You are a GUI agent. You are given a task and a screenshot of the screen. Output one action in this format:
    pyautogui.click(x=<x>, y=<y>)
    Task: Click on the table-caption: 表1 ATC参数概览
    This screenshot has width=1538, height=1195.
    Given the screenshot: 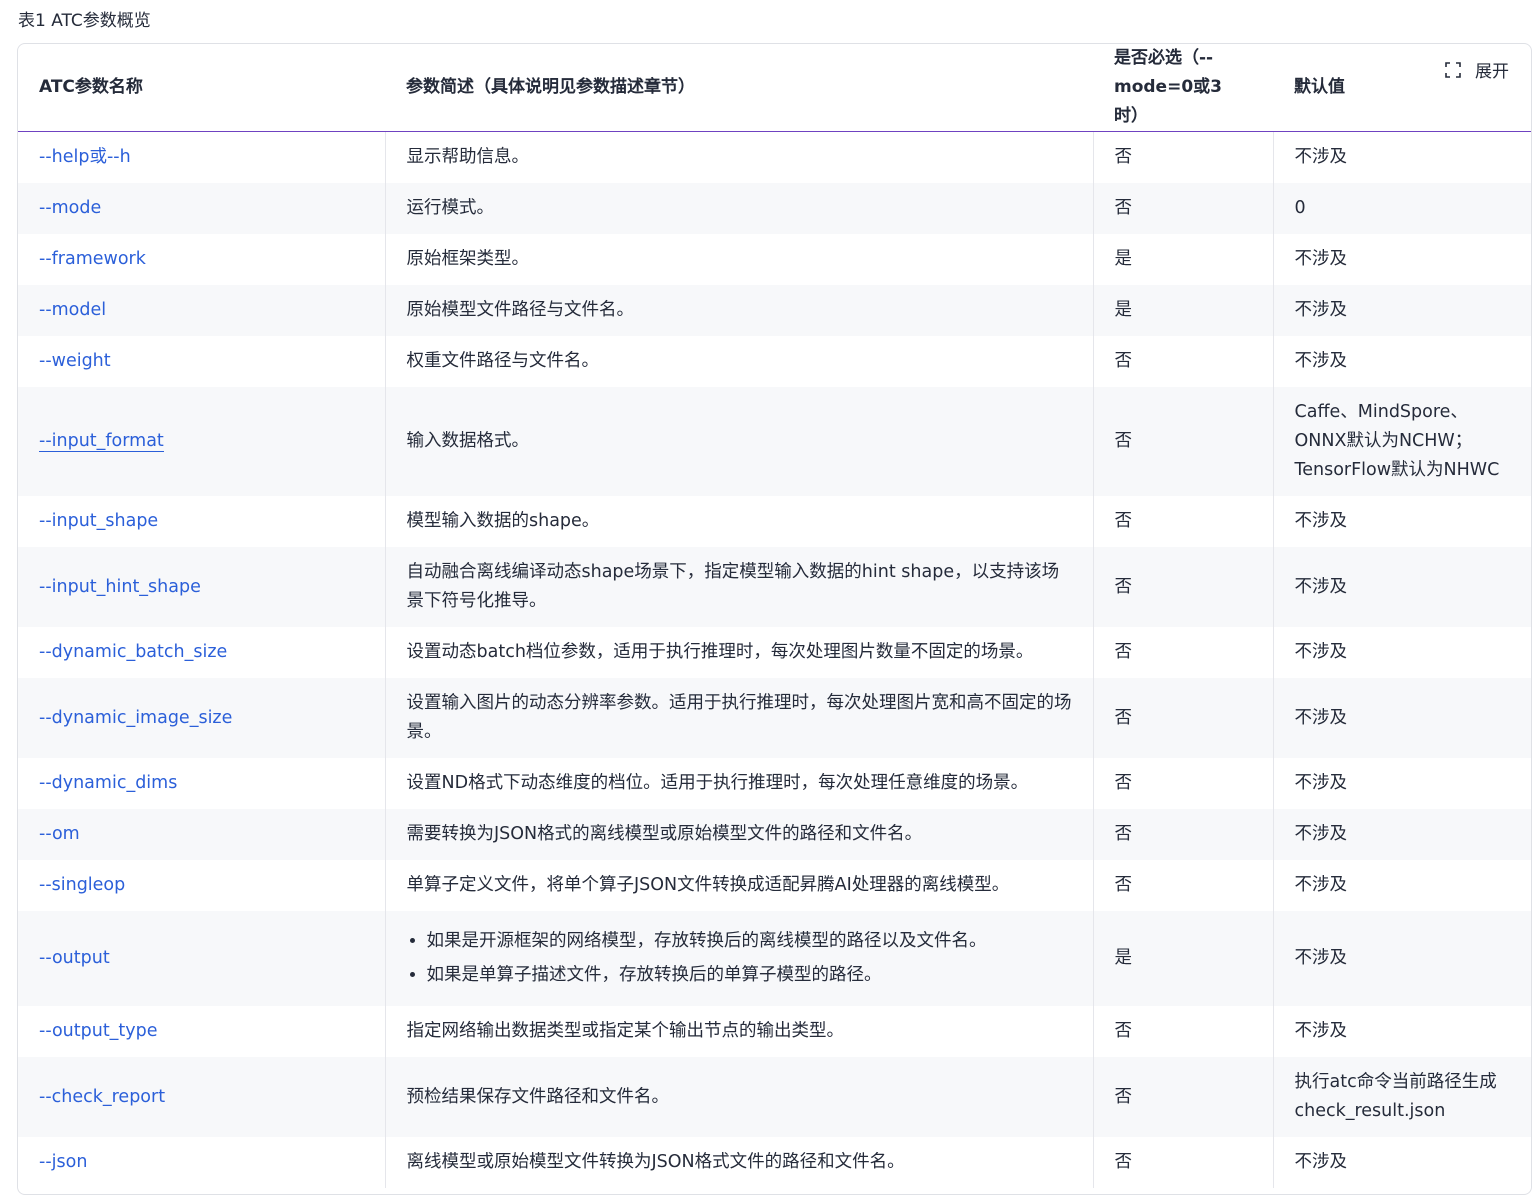 What is the action you would take?
    pyautogui.click(x=84, y=21)
    